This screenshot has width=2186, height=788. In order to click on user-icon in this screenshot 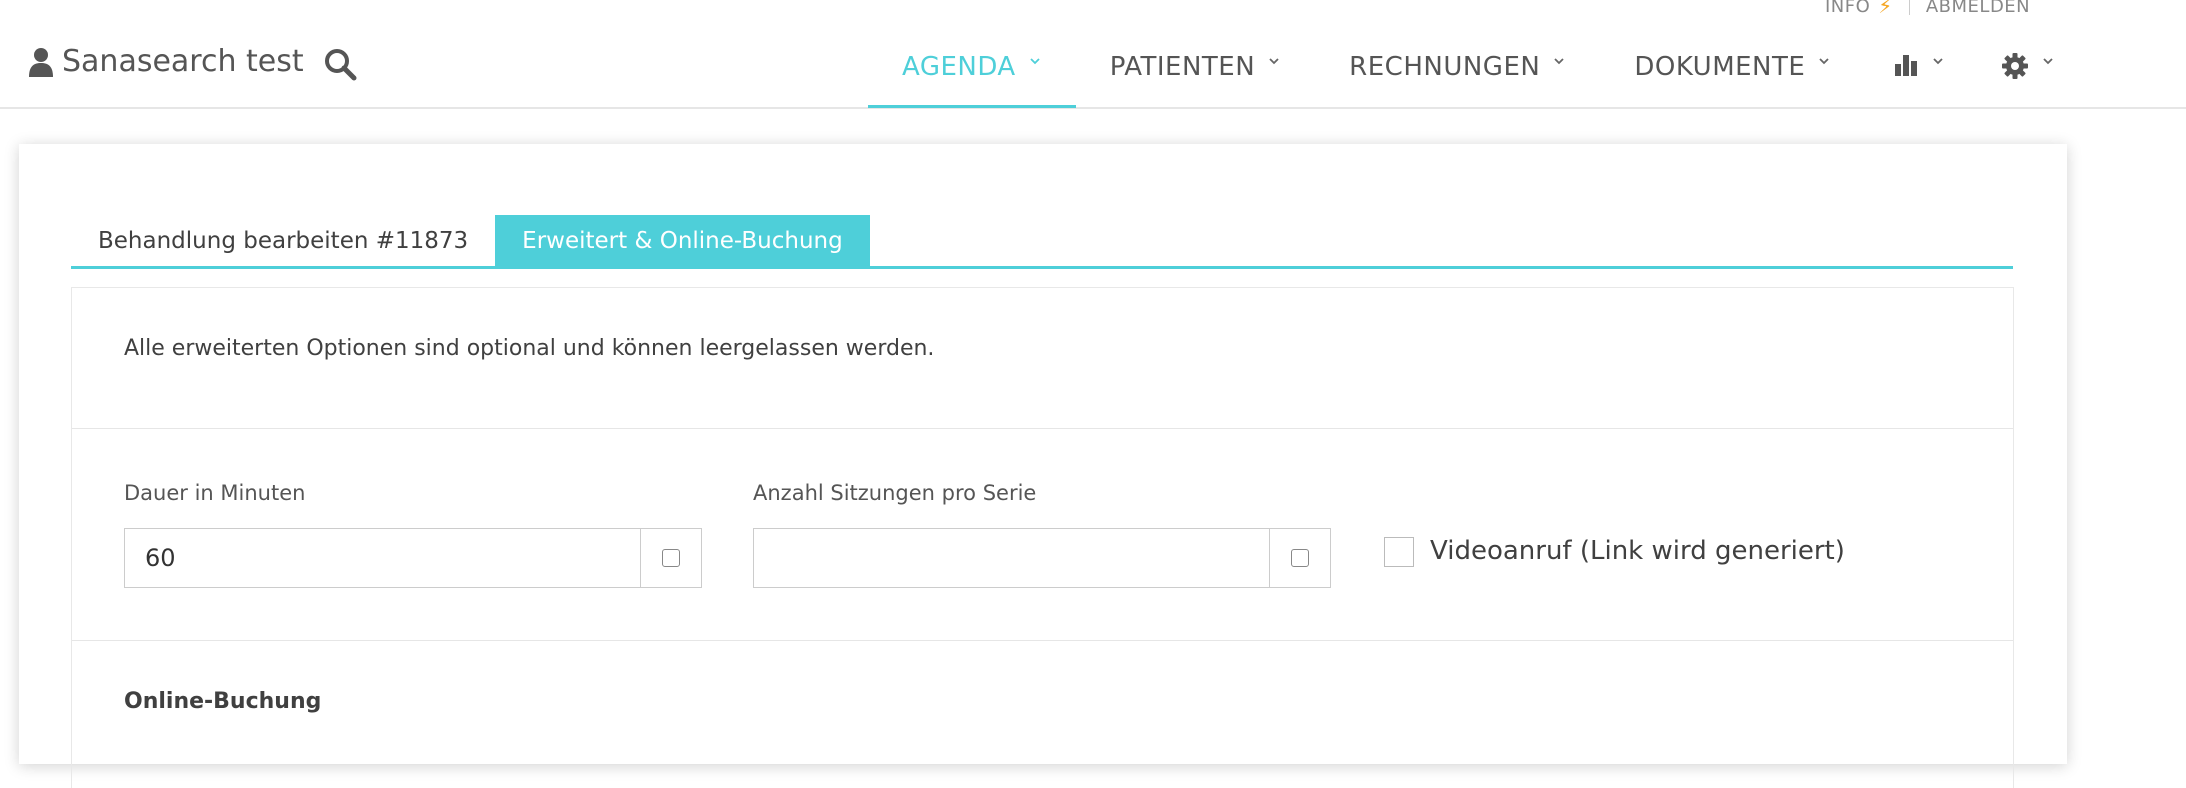, I will do `click(41, 62)`.